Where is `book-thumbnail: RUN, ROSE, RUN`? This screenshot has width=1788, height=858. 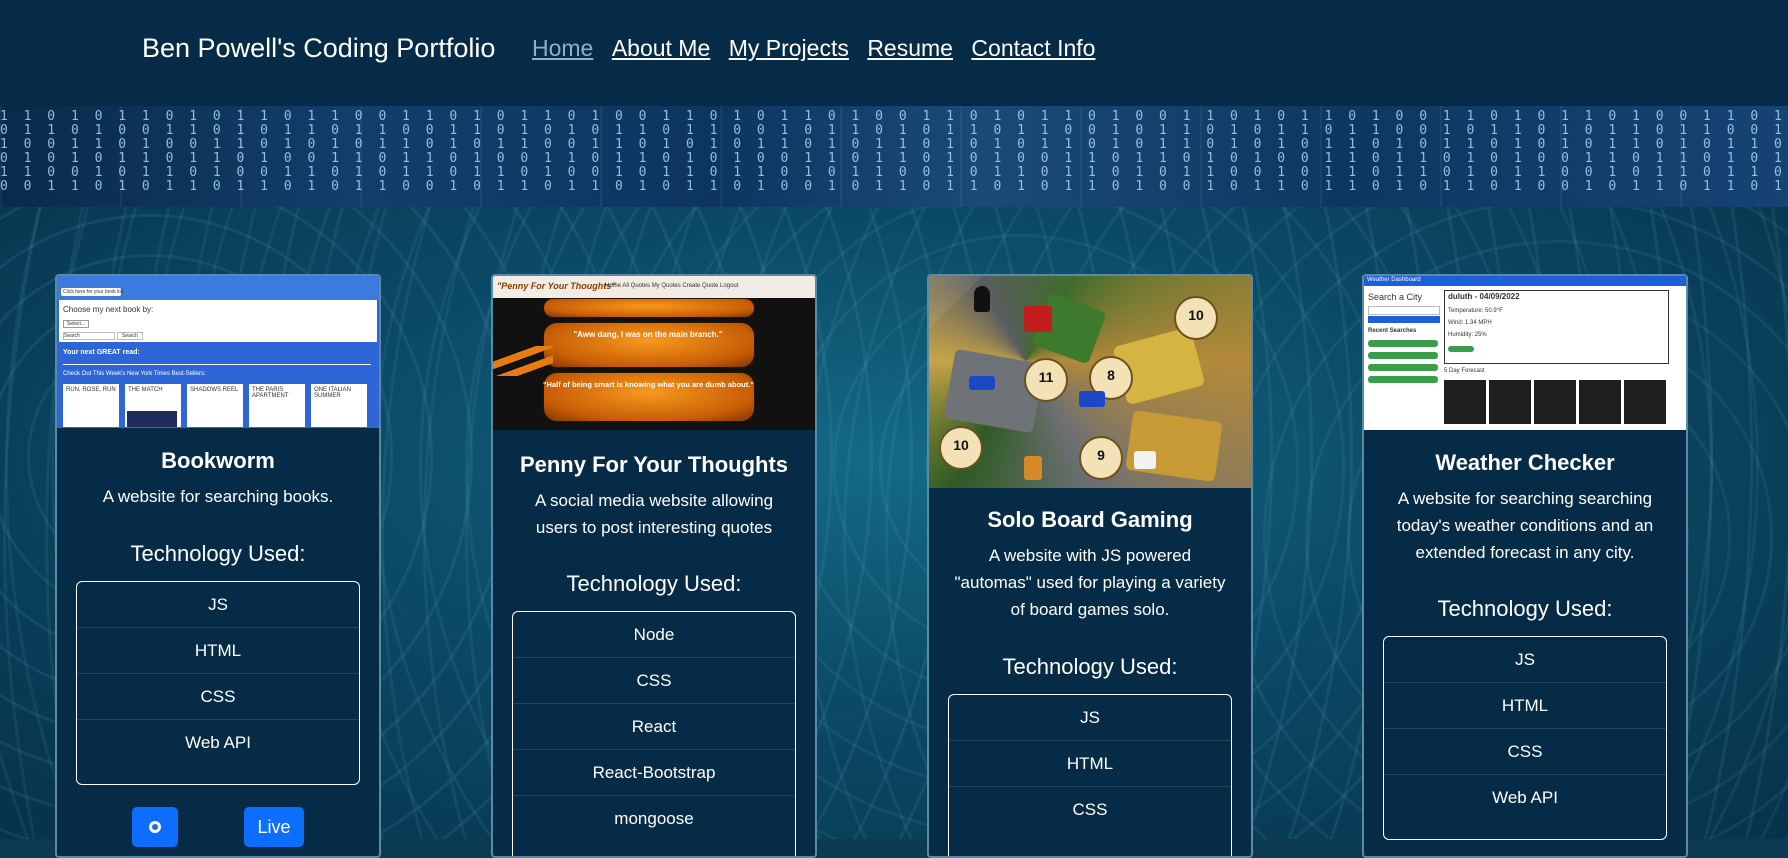
book-thumbnail: RUN, ROSE, RUN is located at coordinates (91, 405).